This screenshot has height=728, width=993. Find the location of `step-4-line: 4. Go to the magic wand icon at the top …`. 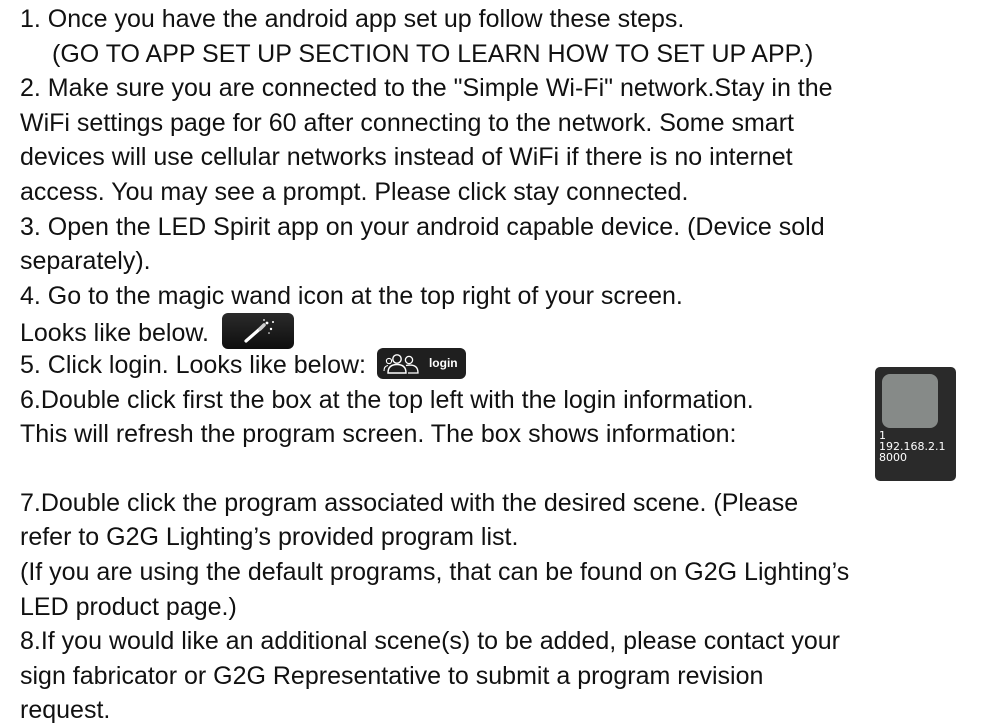

step-4-line: 4. Go to the magic wand icon at the top … is located at coordinates (351, 295).